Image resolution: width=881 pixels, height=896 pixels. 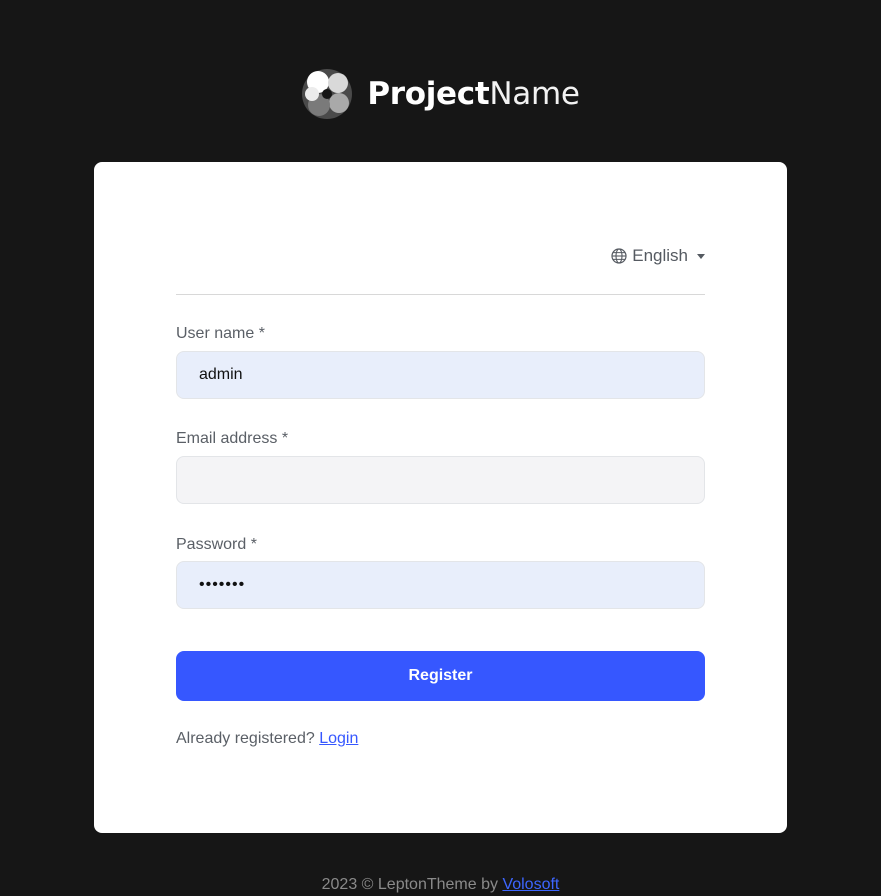 I want to click on login-link: Login, so click(x=338, y=738).